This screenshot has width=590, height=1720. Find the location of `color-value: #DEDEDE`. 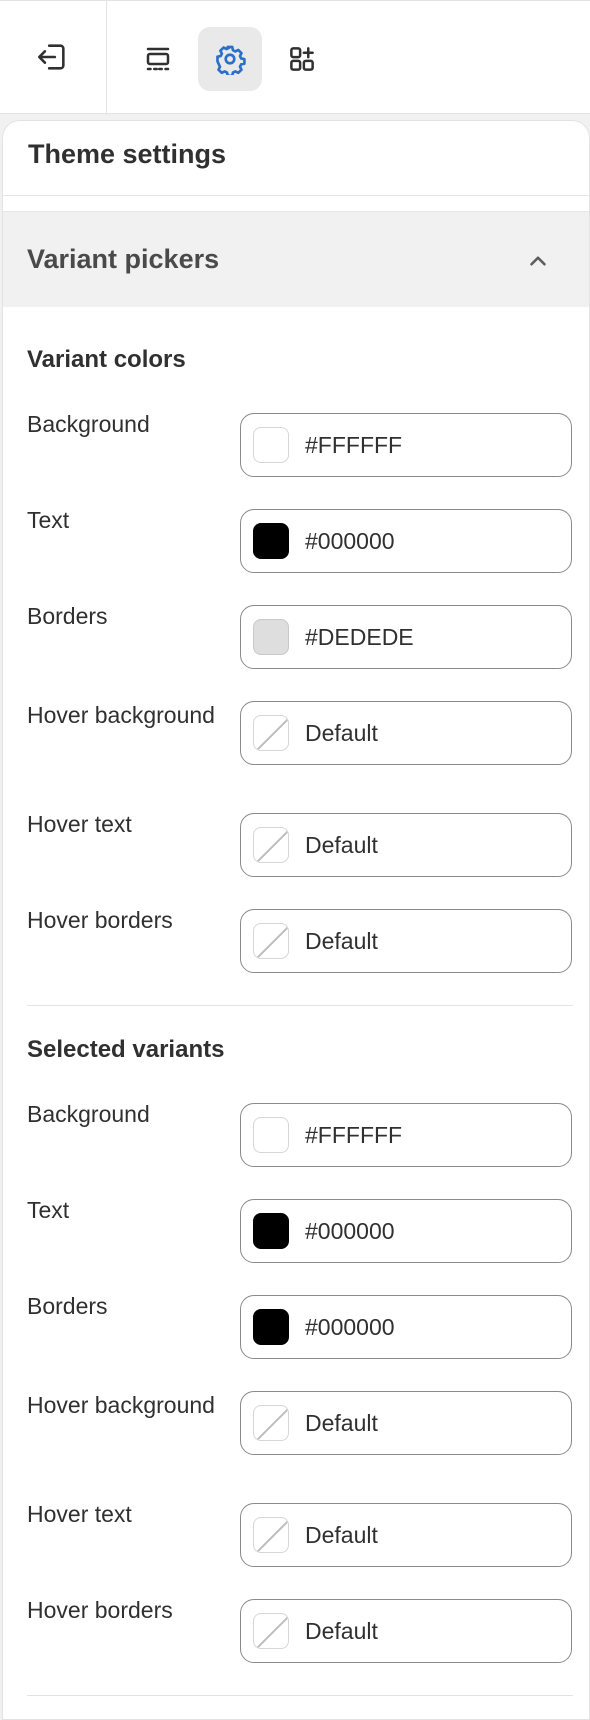

color-value: #DEDEDE is located at coordinates (359, 636).